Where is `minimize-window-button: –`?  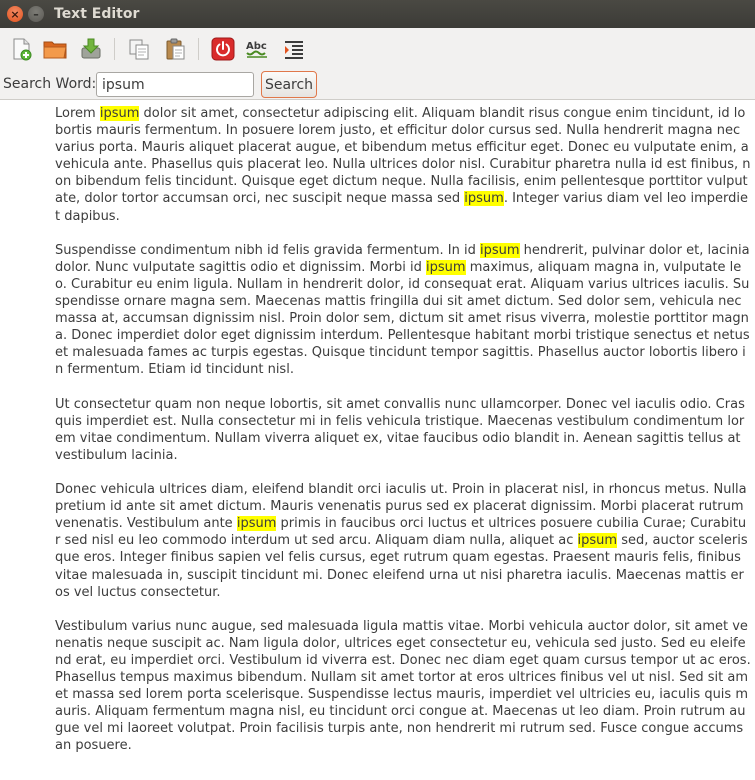
minimize-window-button: – is located at coordinates (36, 14).